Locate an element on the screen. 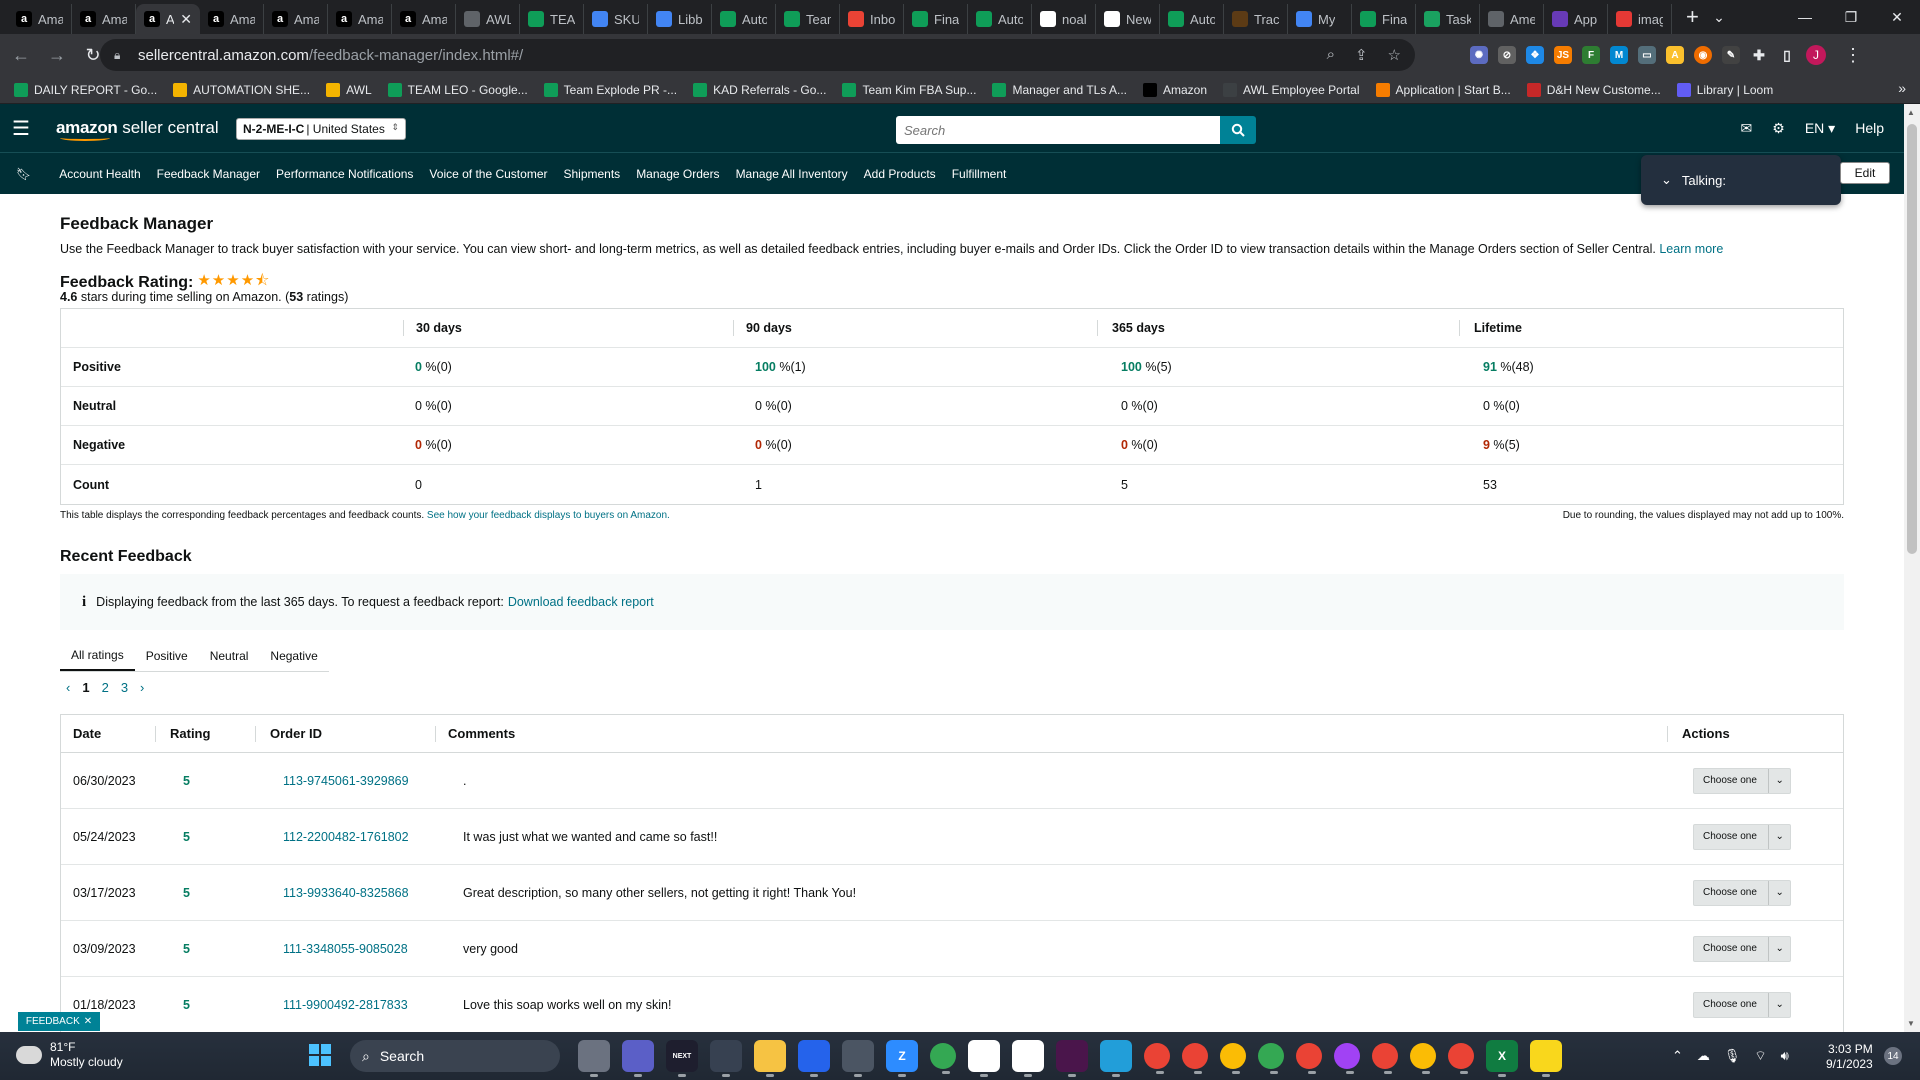 The width and height of the screenshot is (1920, 1080). browser-tab: Task is located at coordinates (1448, 19).